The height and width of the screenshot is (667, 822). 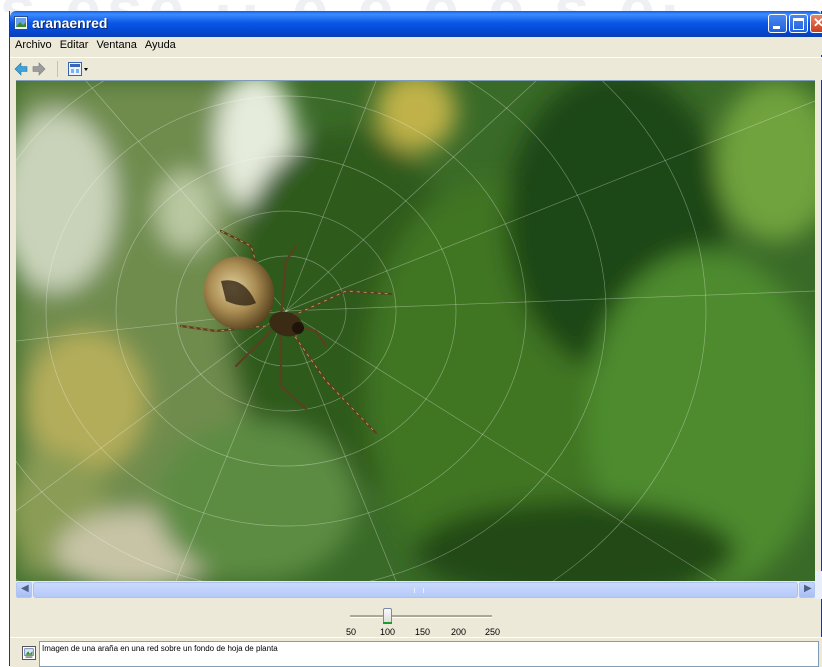 I want to click on toolbar, so click(x=416, y=68).